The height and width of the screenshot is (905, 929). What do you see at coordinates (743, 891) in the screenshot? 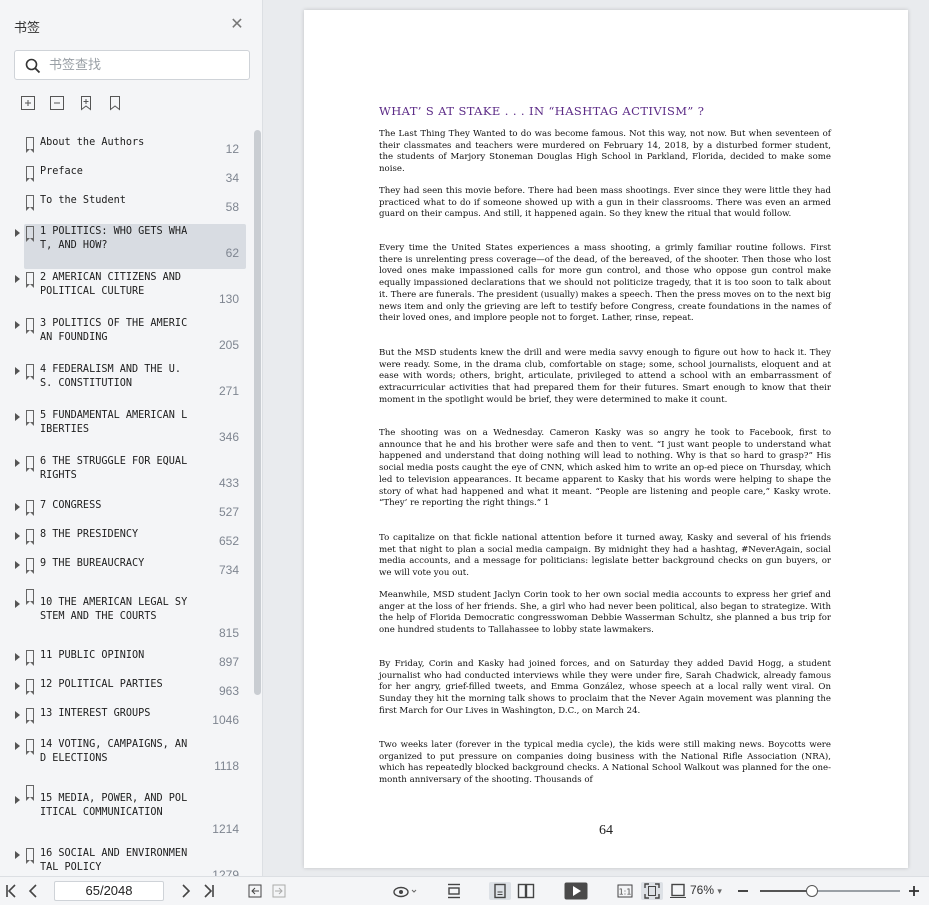
I see `zoom-out-icon` at bounding box center [743, 891].